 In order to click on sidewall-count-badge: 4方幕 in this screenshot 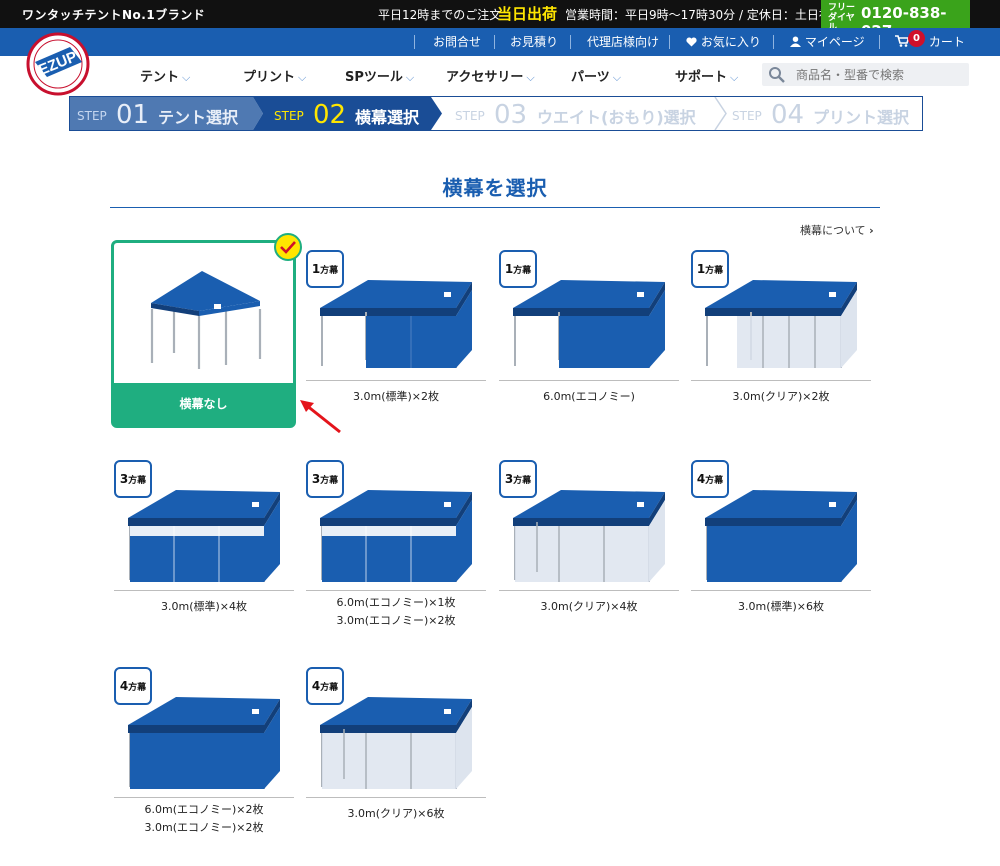, I will do `click(133, 686)`.